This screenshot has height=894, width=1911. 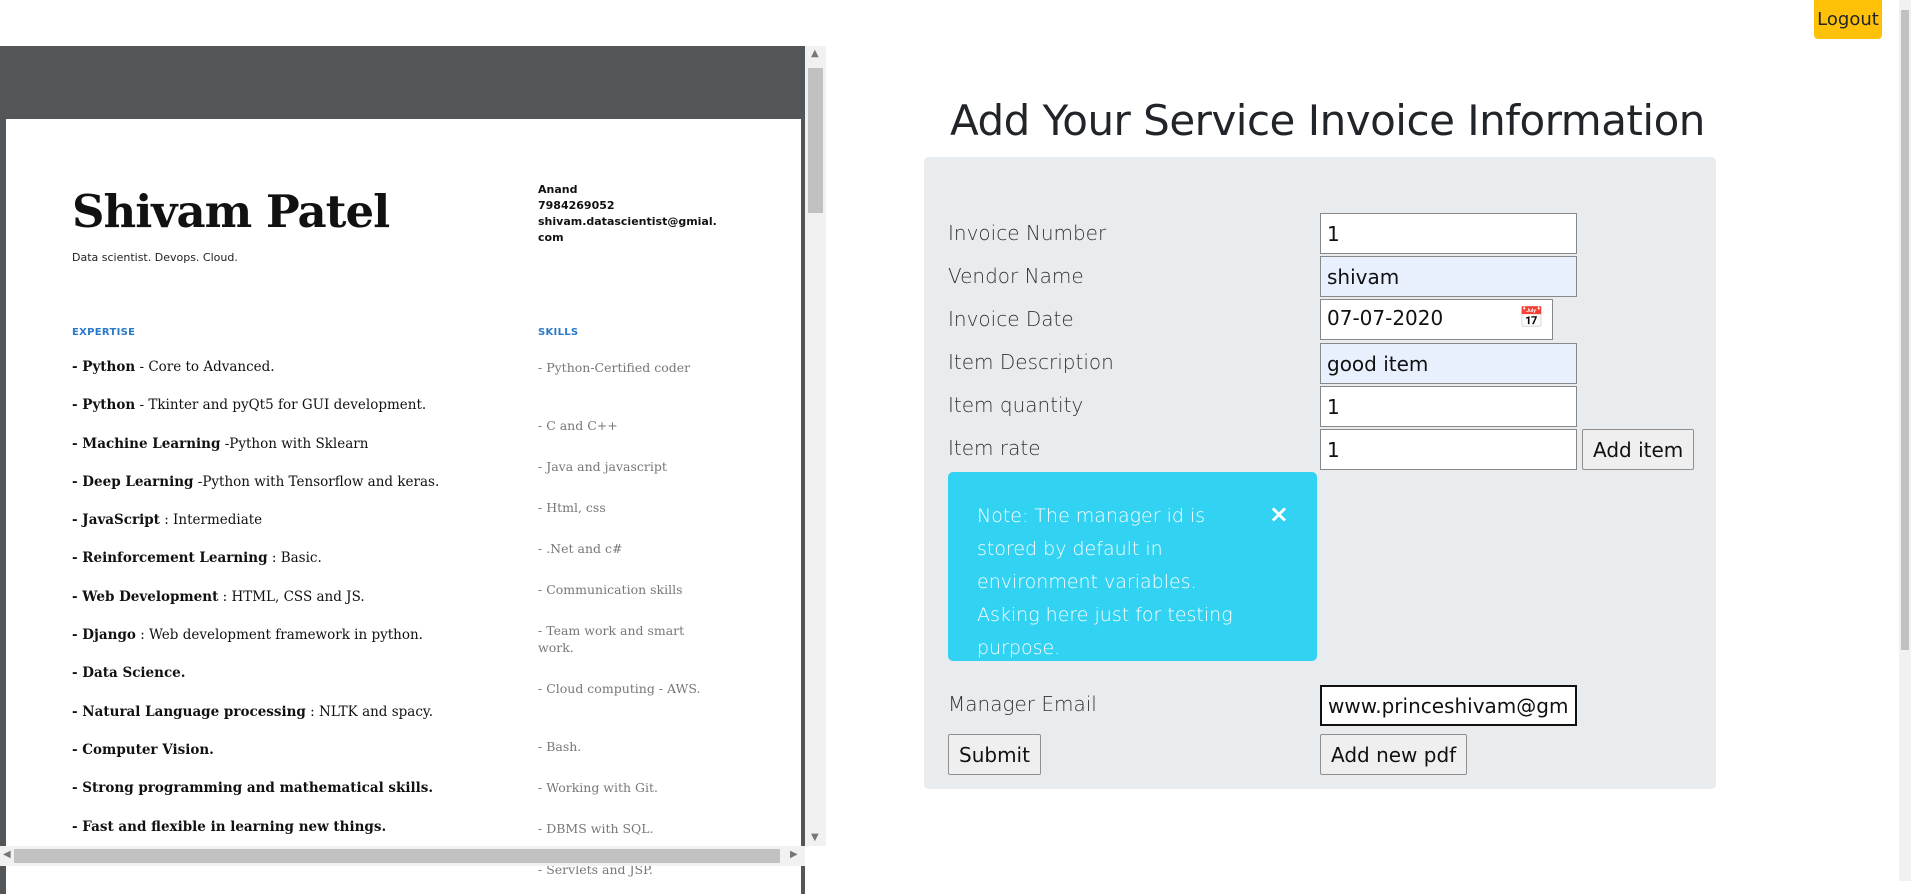 What do you see at coordinates (255, 684) in the screenshot?
I see `expertise-item: - Data Science.` at bounding box center [255, 684].